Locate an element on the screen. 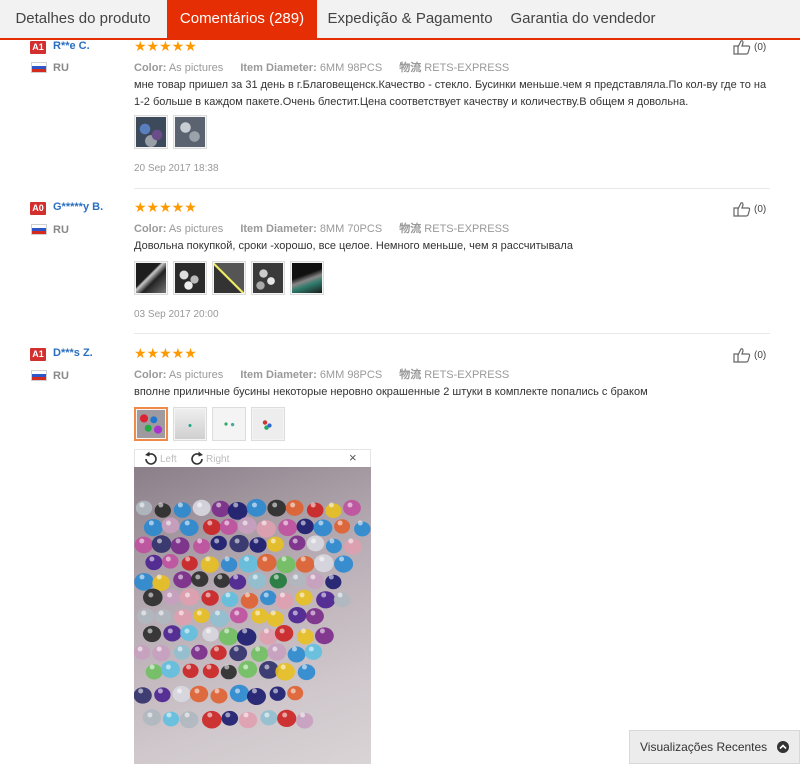 The width and height of the screenshot is (800, 764). rotate-right-label: Right is located at coordinates (218, 459).